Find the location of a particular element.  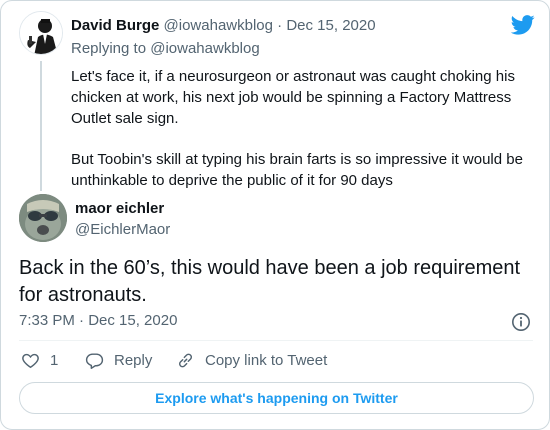

like-count: 1 is located at coordinates (54, 360).